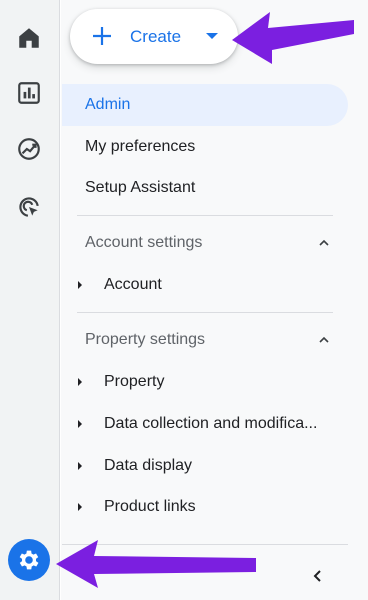 The width and height of the screenshot is (368, 600). I want to click on advertising-icon, so click(29, 207).